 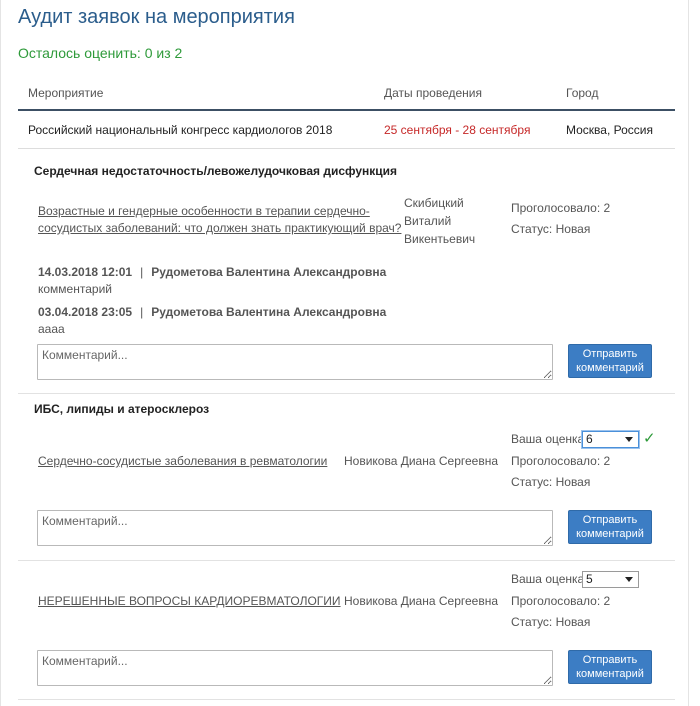 What do you see at coordinates (582, 93) in the screenshot?
I see `column-header-city: Город` at bounding box center [582, 93].